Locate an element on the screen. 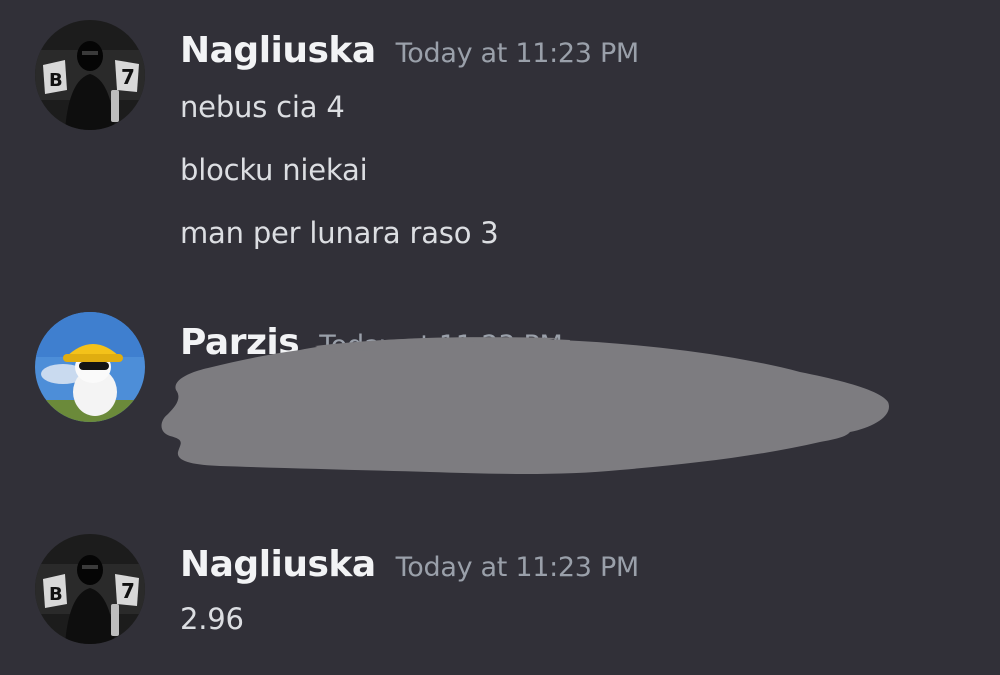  message-text: blocku niekai is located at coordinates (274, 170).